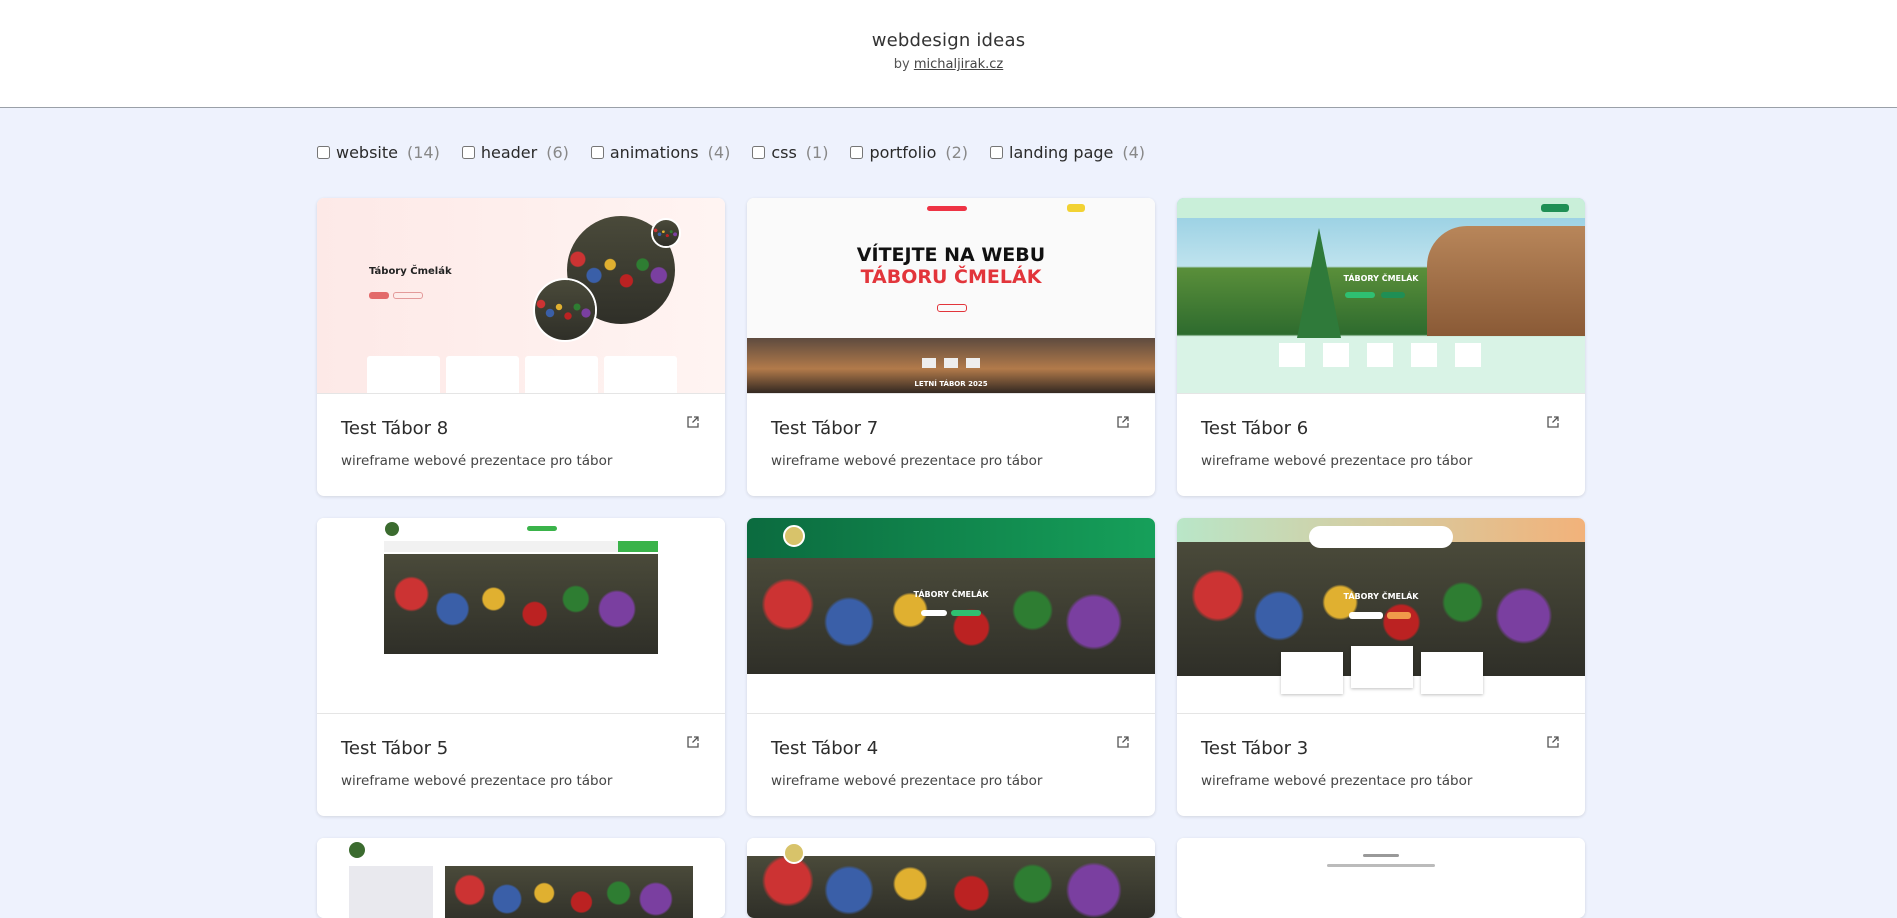 The height and width of the screenshot is (918, 1897). I want to click on filter-animations: animations (4), so click(660, 152).